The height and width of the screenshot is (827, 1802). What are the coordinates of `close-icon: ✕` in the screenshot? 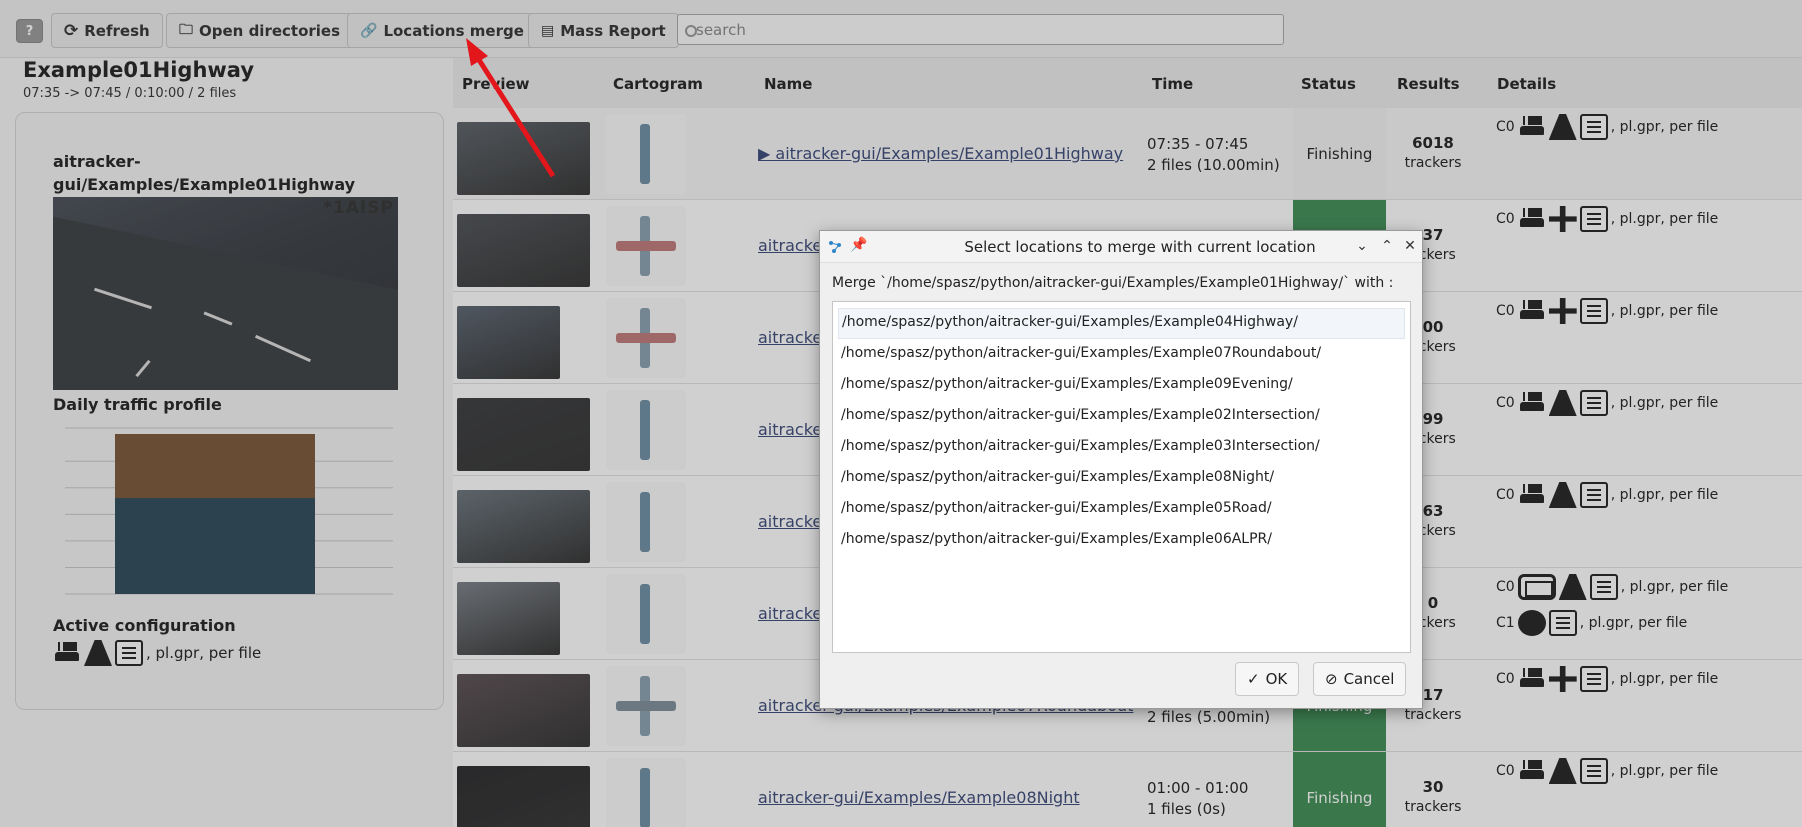 It's located at (1410, 246).